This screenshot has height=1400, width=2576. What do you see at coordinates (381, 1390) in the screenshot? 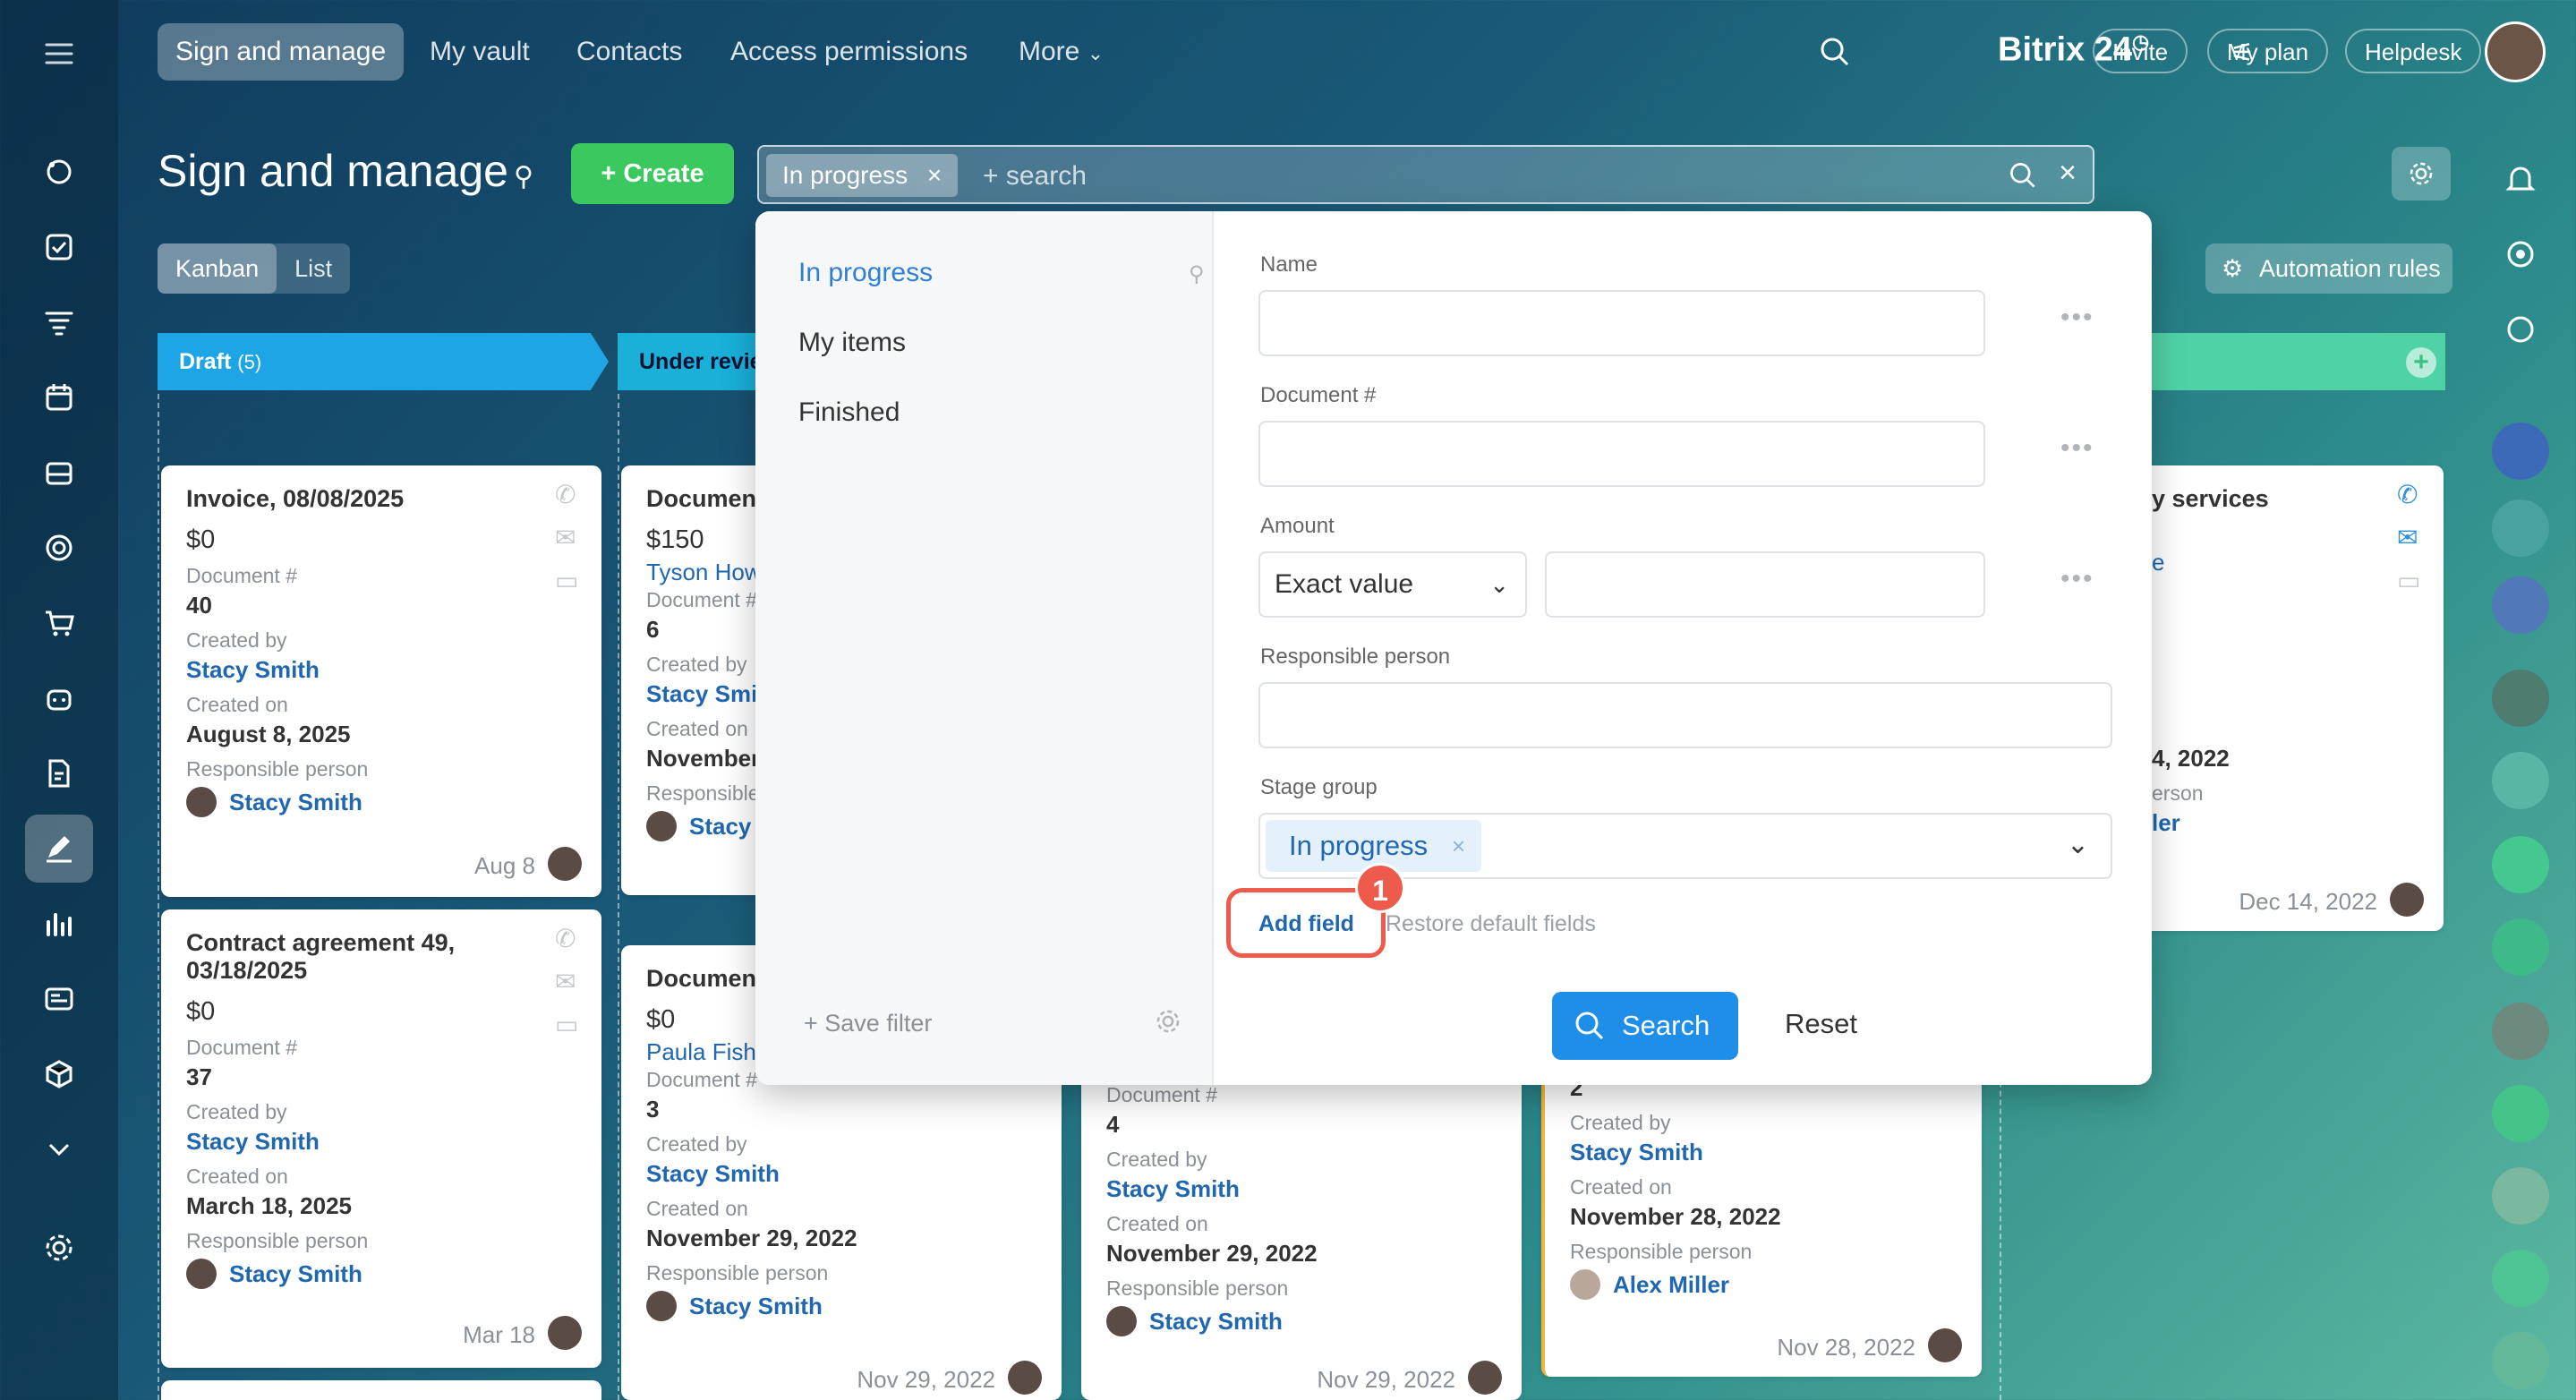
I see `kanban-card` at bounding box center [381, 1390].